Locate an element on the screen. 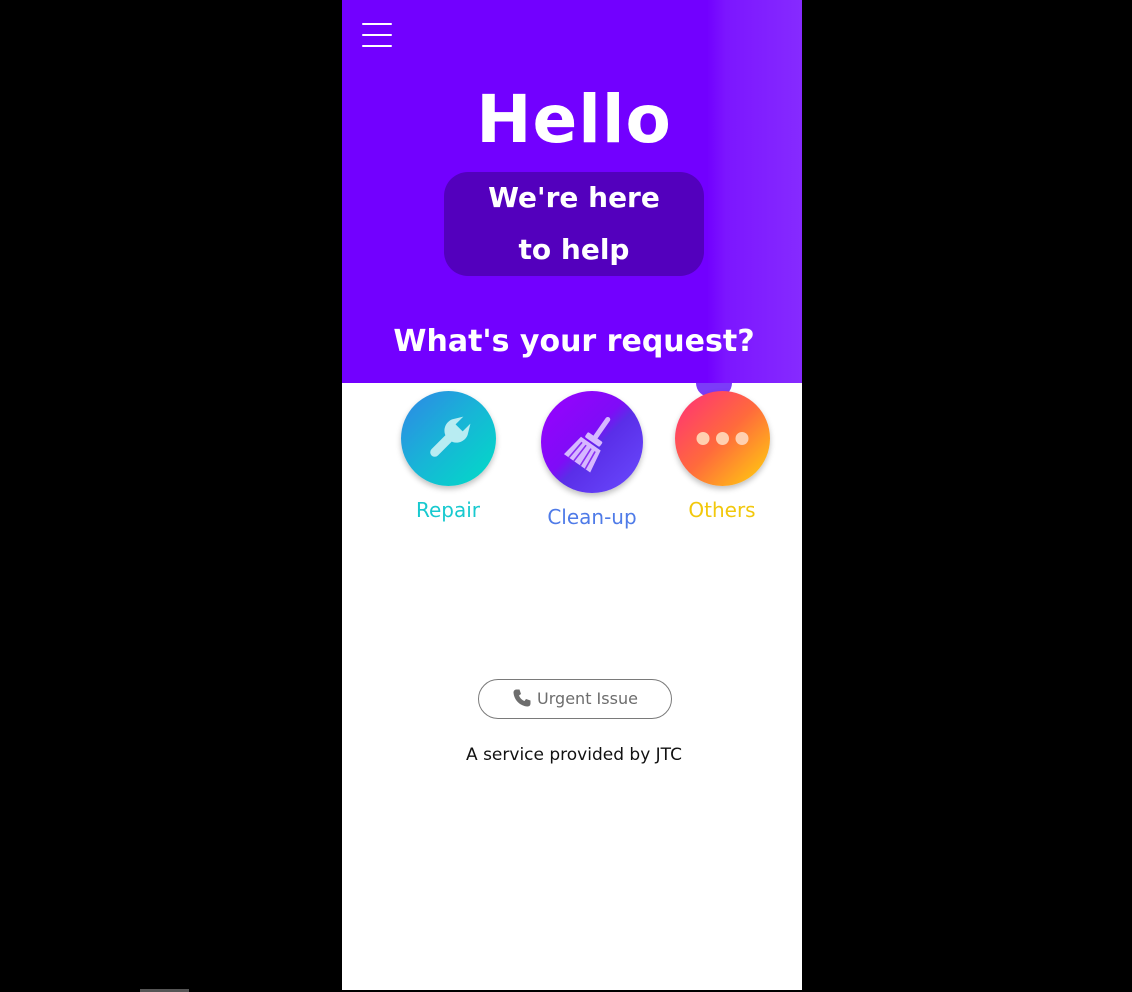  others-circle is located at coordinates (722, 438).